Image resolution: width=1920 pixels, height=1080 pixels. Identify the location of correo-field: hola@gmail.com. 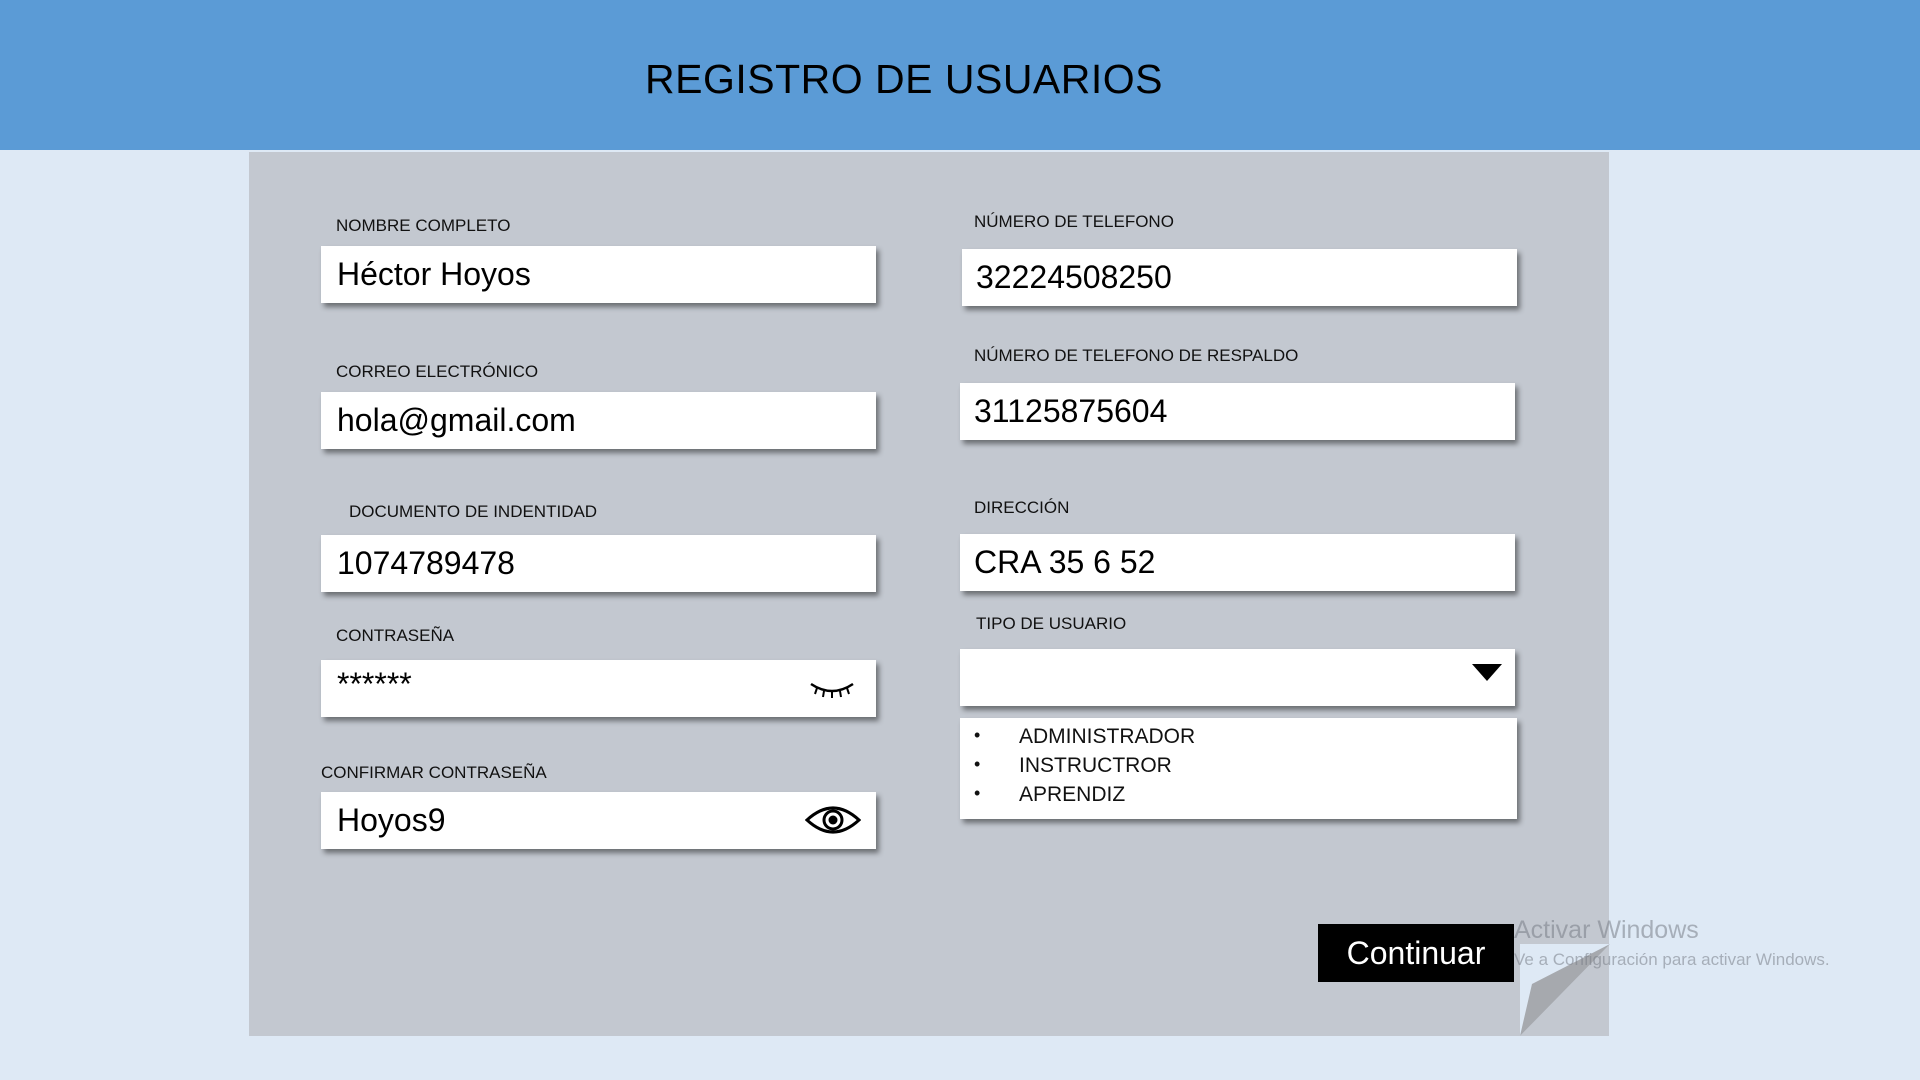
(598, 420).